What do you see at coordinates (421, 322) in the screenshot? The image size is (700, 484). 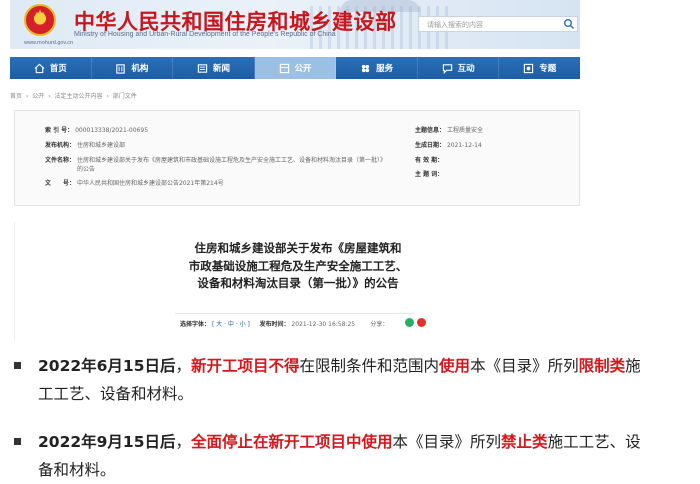 I see `weibo-share-icon` at bounding box center [421, 322].